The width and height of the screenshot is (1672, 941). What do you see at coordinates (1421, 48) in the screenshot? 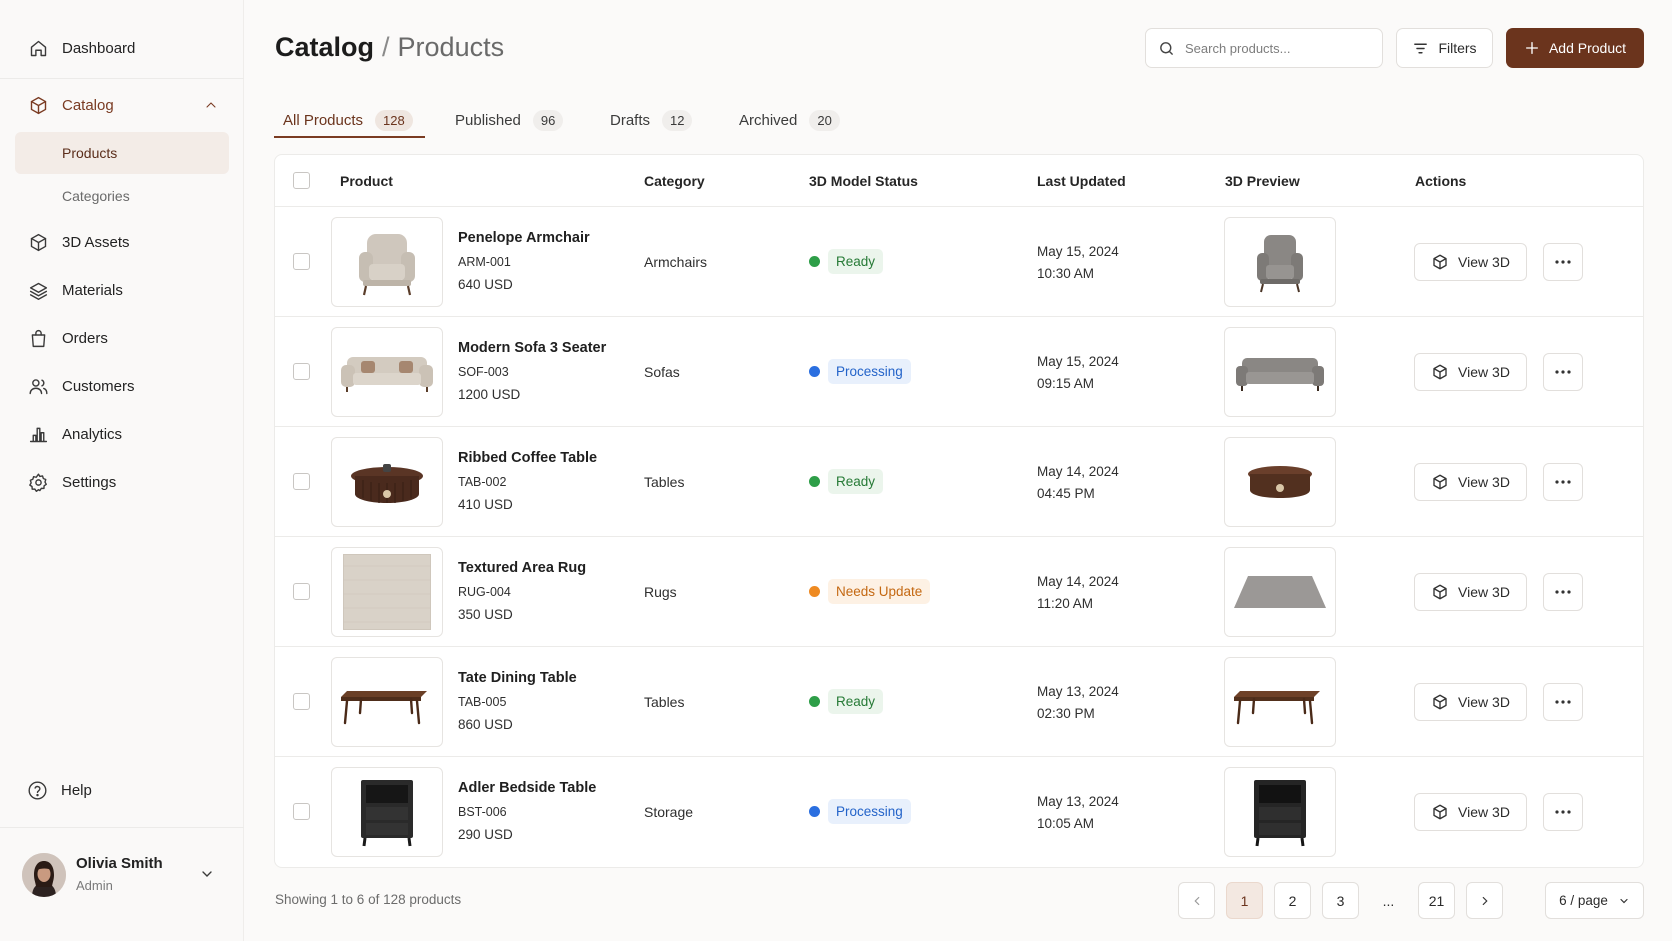
I see `filter-icon` at bounding box center [1421, 48].